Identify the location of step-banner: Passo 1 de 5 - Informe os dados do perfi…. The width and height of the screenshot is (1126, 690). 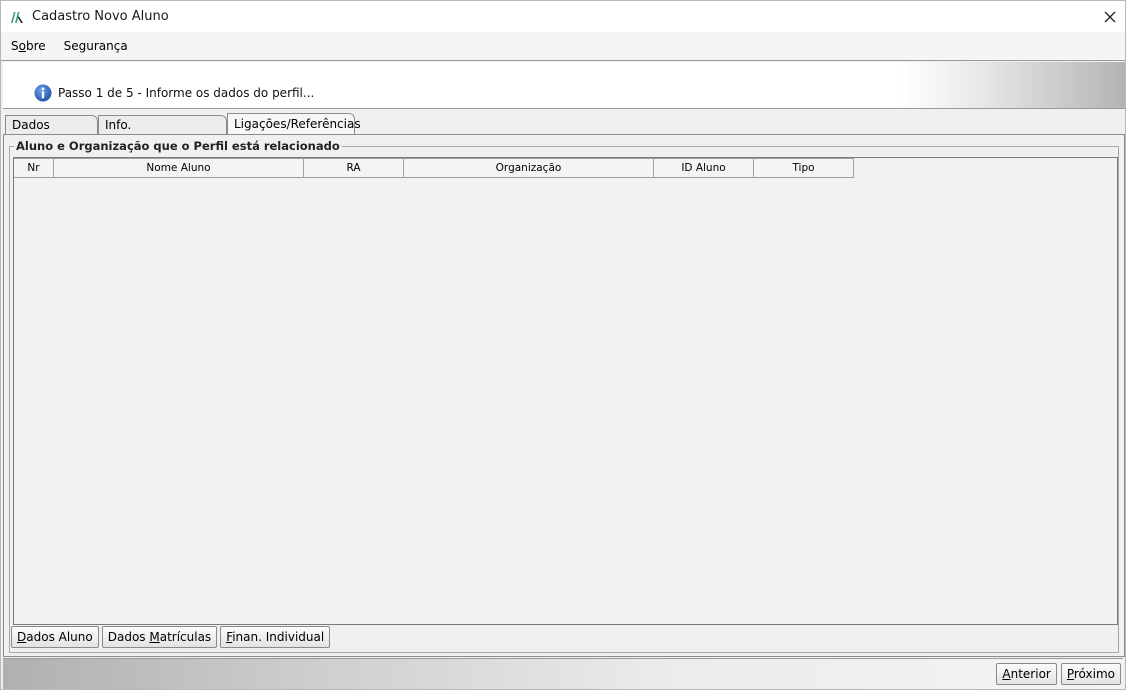
(564, 85).